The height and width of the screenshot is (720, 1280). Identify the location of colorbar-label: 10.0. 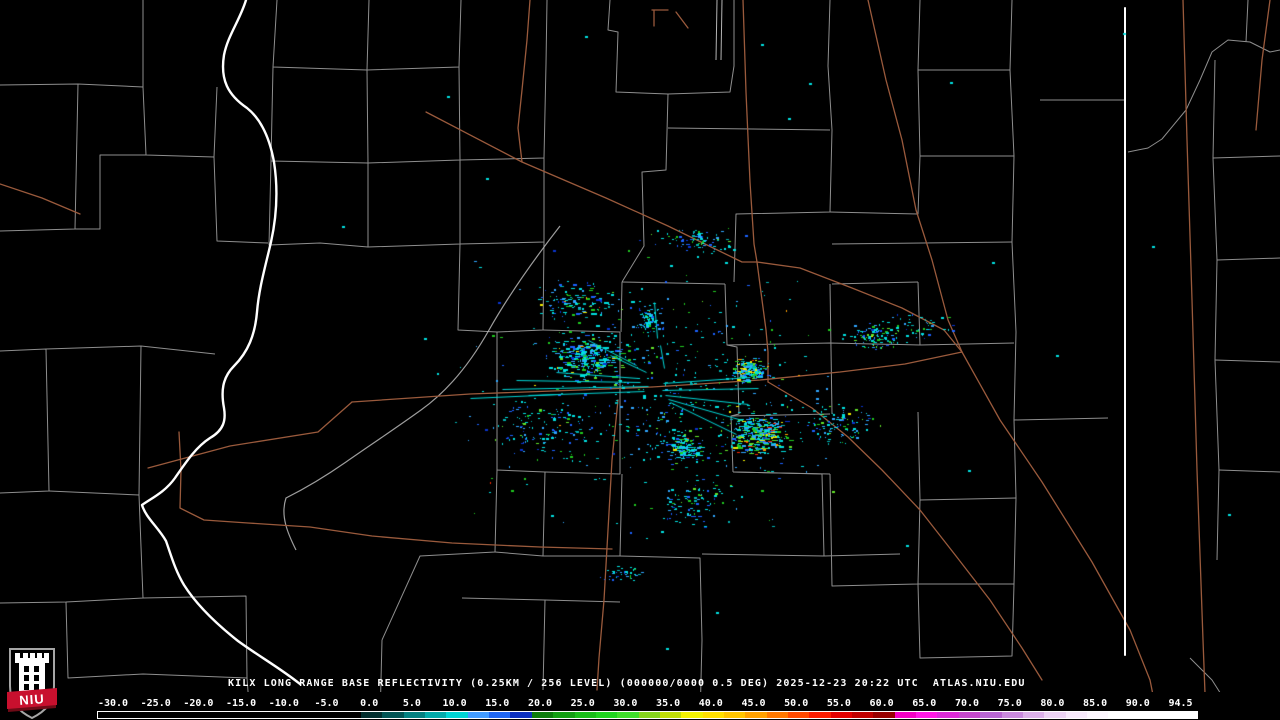
(454, 703).